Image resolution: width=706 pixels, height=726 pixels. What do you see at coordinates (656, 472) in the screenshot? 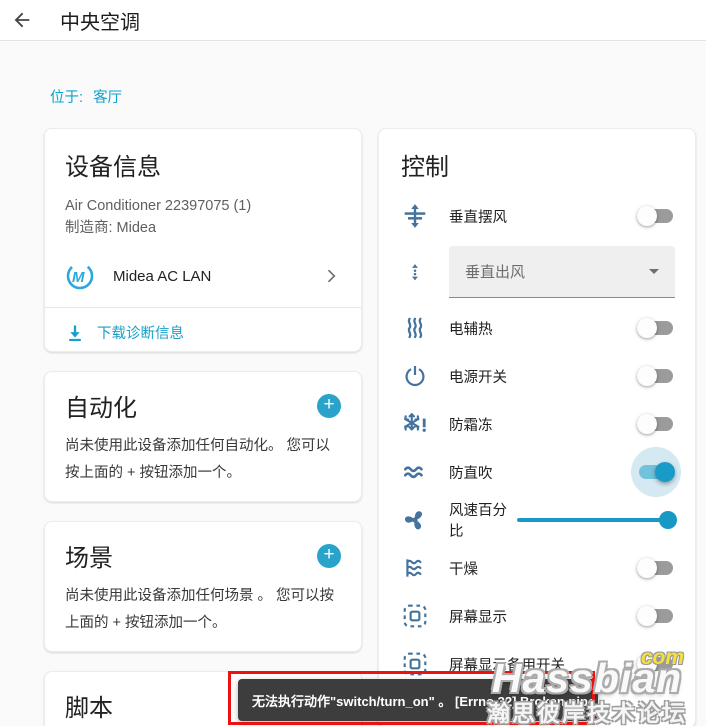
I see `toggle-anti-direct-blow` at bounding box center [656, 472].